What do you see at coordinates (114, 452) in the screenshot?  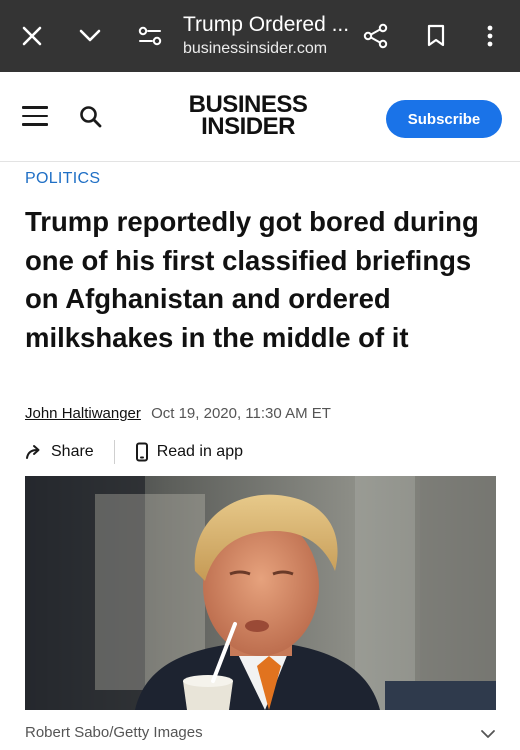 I see `divider` at bounding box center [114, 452].